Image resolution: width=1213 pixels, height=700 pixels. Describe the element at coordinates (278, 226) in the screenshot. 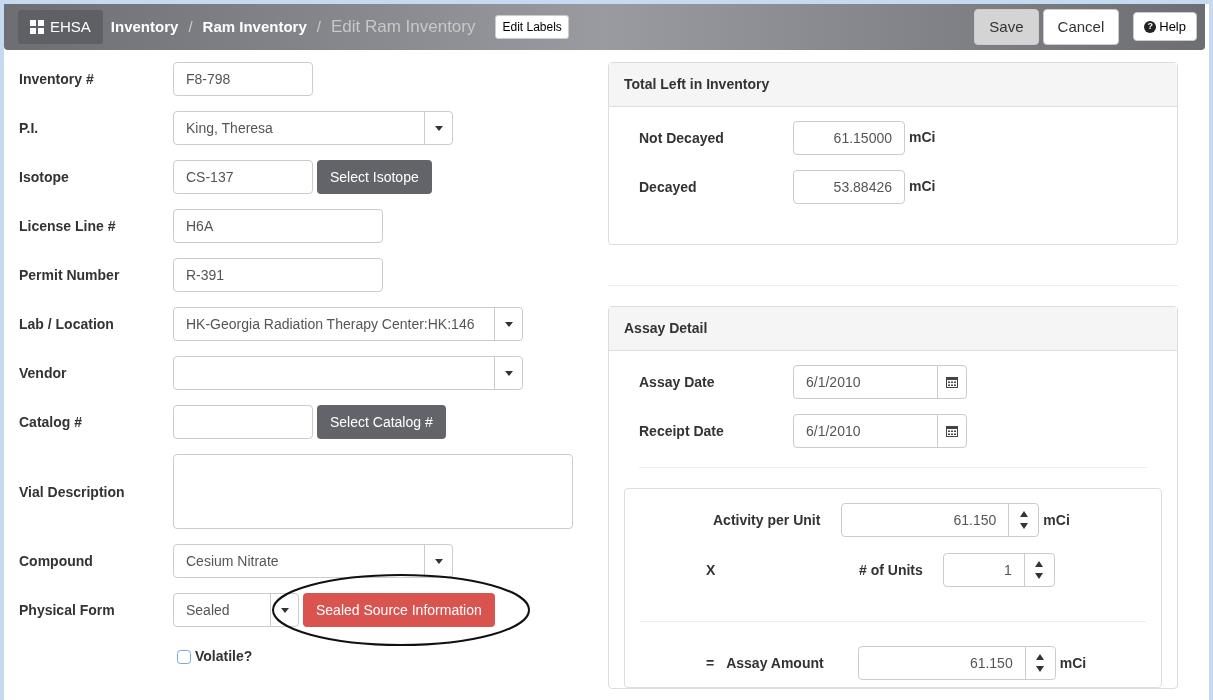

I see `input-field: H6A` at that location.